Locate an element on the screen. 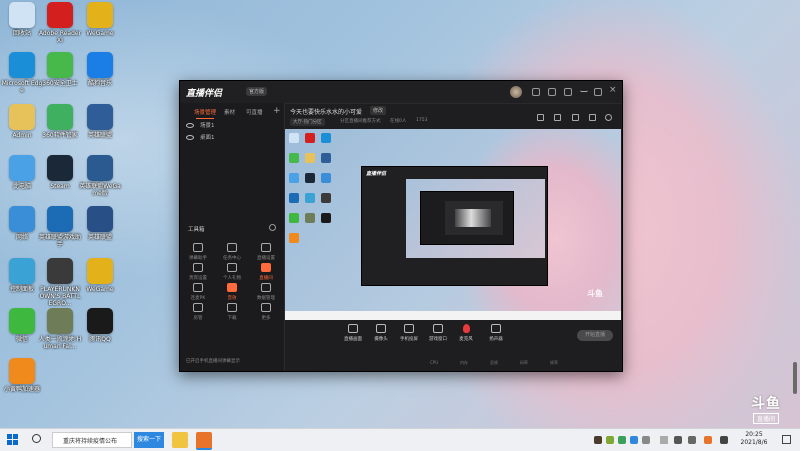 The width and height of the screenshot is (800, 451). stream-title: 今天也要快乐水水的小可爱 is located at coordinates (326, 111).